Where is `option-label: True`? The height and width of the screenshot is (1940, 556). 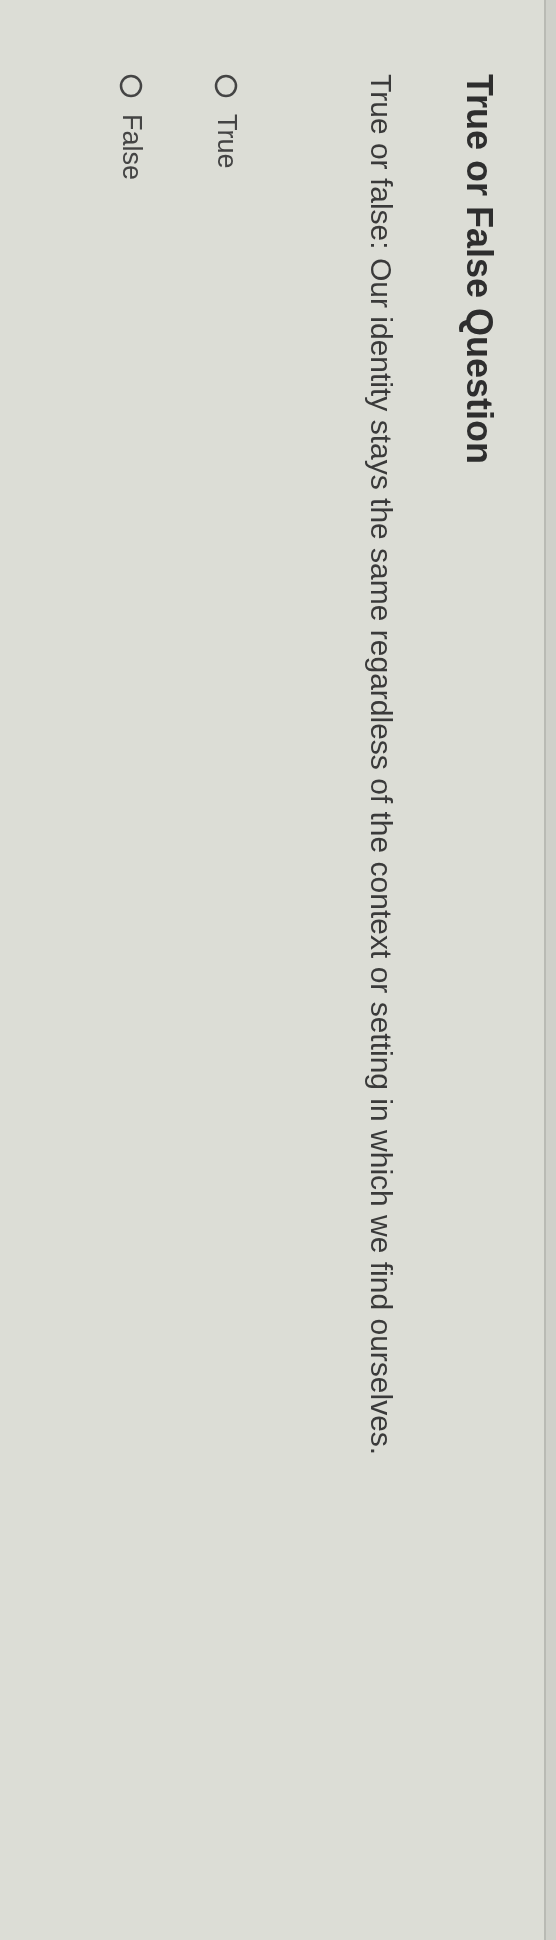 option-label: True is located at coordinates (226, 141).